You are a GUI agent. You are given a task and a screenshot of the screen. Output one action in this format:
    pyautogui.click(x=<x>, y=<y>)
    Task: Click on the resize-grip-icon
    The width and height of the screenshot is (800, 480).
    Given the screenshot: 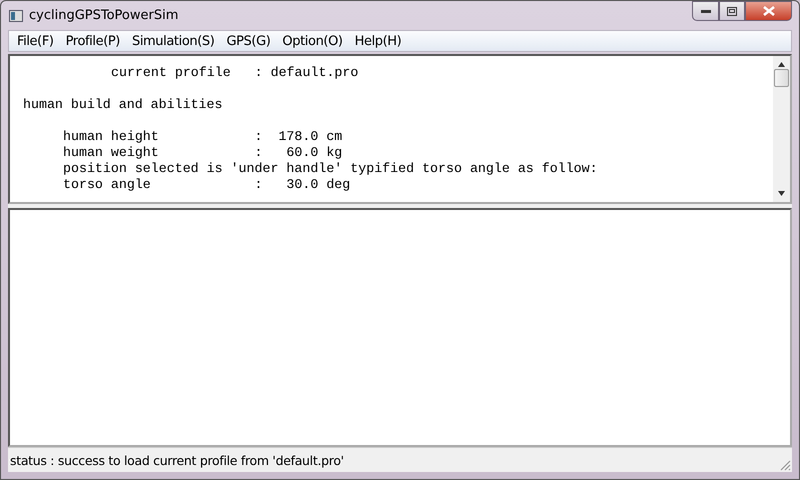 What is the action you would take?
    pyautogui.click(x=785, y=465)
    